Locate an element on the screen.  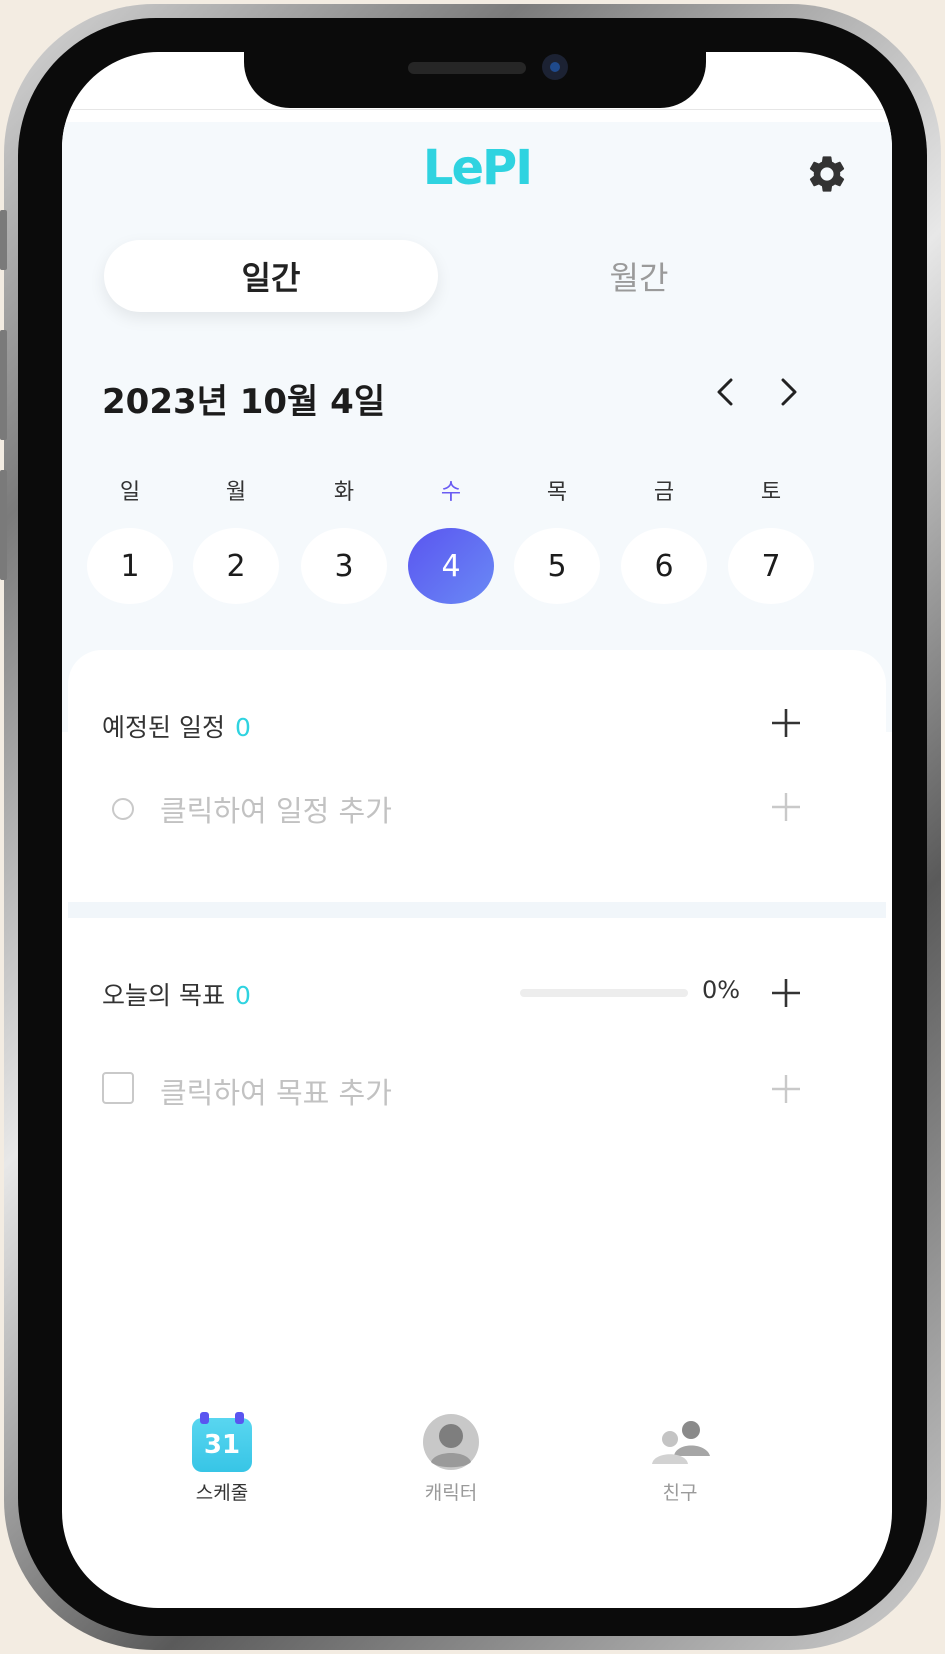
weekday-sat: 토 is located at coordinates (771, 492).